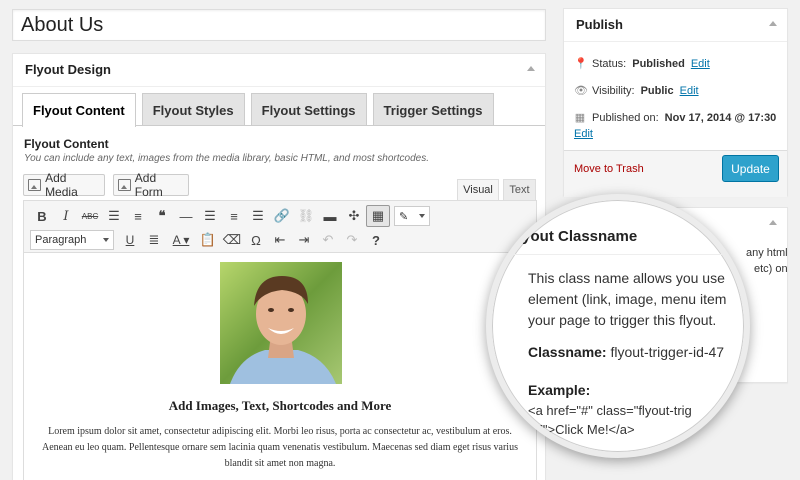 The width and height of the screenshot is (800, 480). Describe the element at coordinates (256, 240) in the screenshot. I see `special-character-icon: Ω` at that location.